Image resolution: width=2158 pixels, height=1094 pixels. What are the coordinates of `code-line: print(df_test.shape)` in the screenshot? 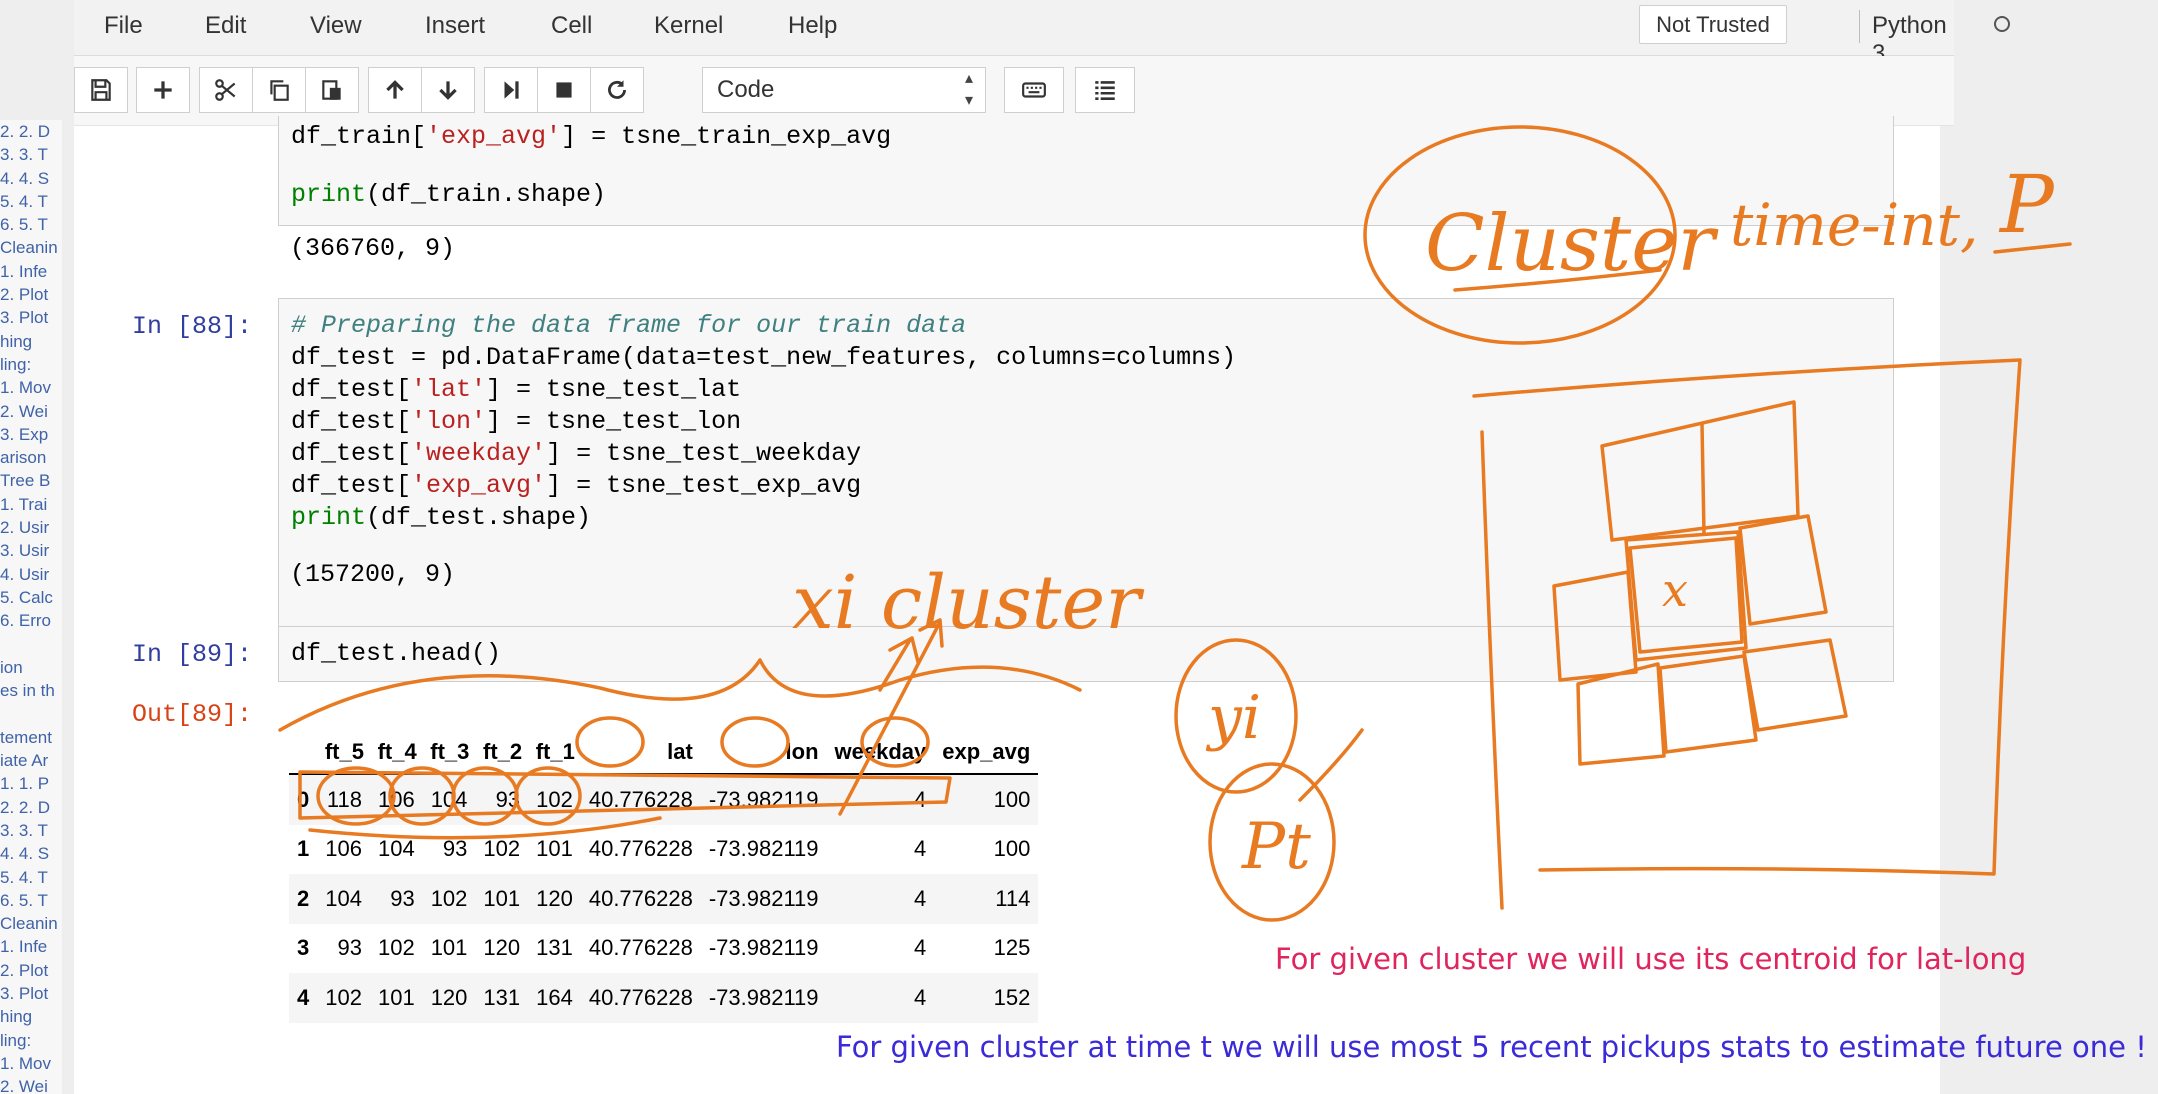 It's located at (441, 517).